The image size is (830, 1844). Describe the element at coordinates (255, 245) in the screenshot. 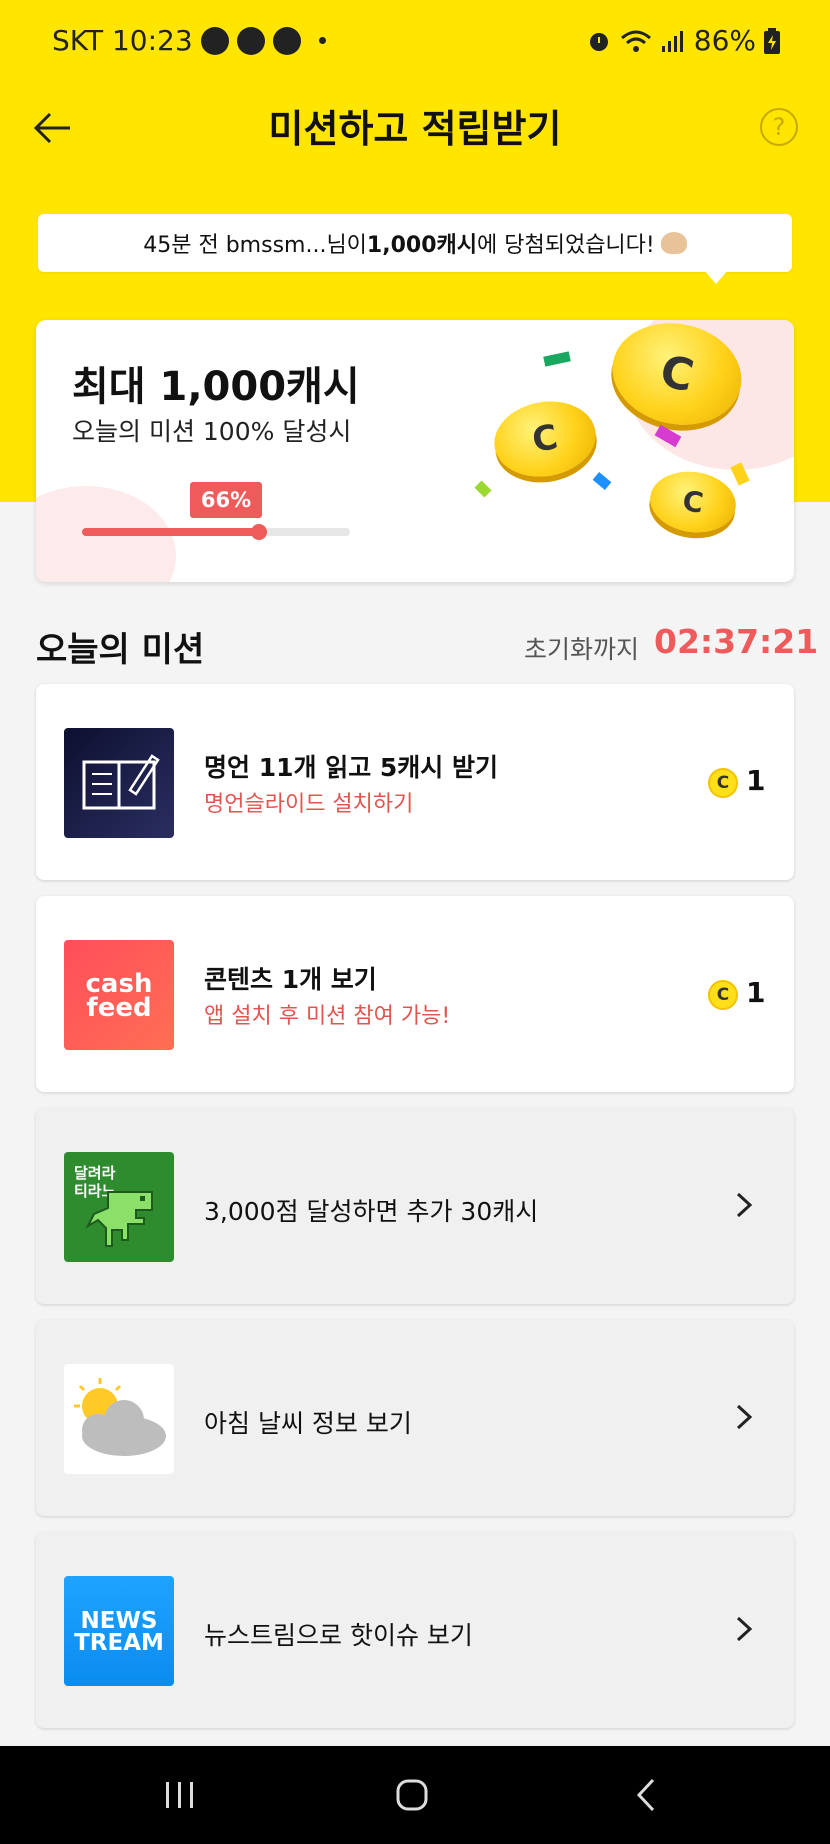

I see `notice-prefix: 45분 전 bmssm...님이` at that location.